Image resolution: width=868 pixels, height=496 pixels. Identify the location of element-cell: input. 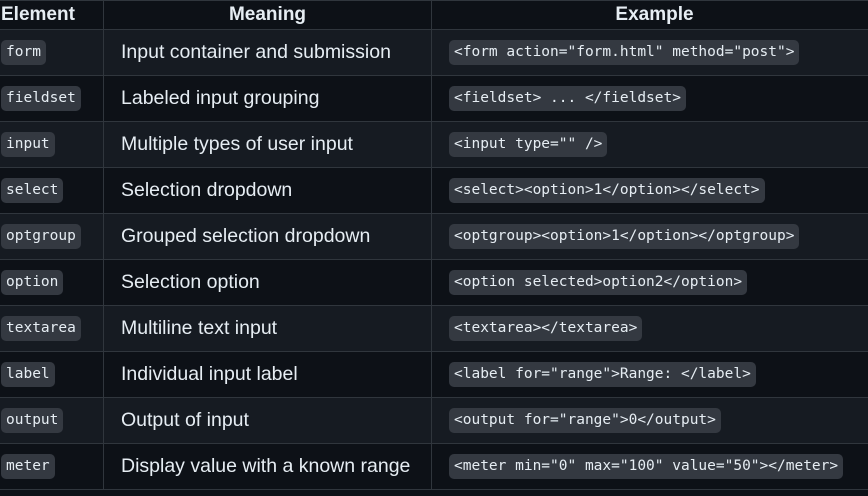
(52, 144).